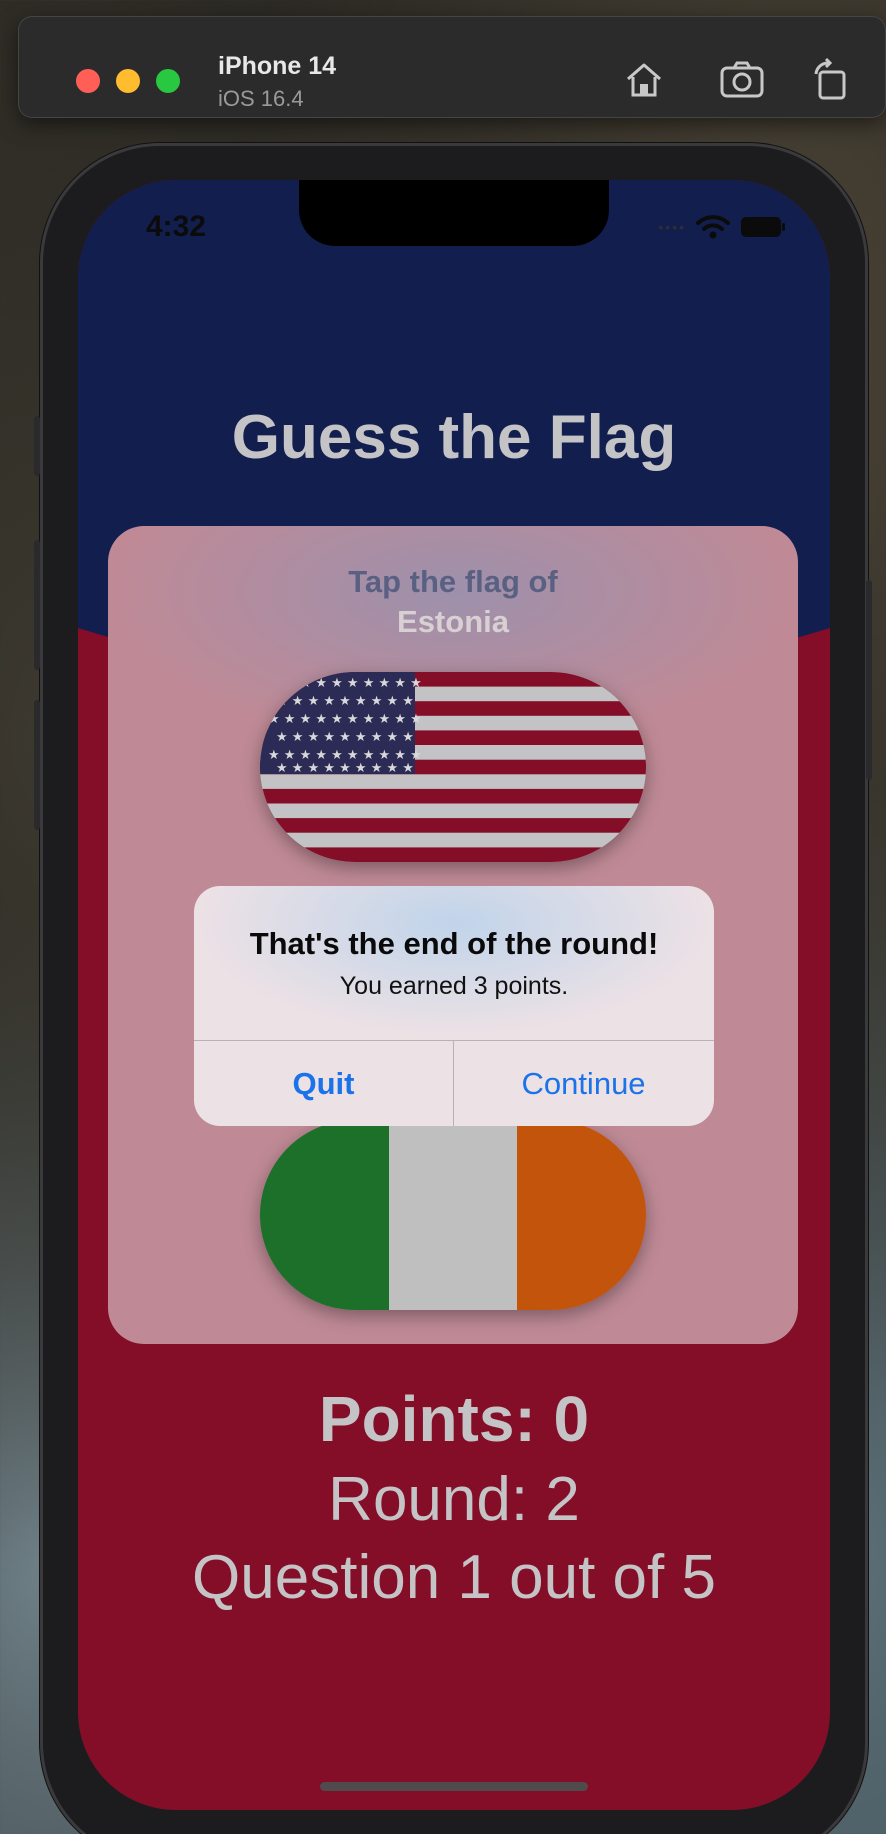 The width and height of the screenshot is (886, 1834). Describe the element at coordinates (763, 227) in the screenshot. I see `battery-icon` at that location.